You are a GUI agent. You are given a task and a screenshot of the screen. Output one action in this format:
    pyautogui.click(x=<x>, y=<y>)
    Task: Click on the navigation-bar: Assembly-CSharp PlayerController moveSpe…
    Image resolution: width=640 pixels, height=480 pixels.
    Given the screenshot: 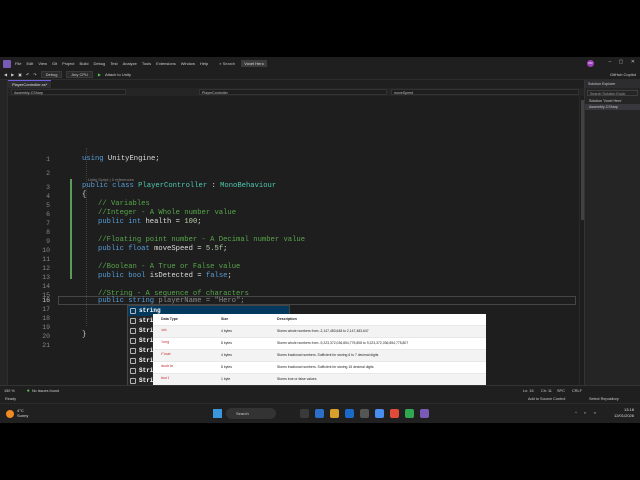 What is the action you would take?
    pyautogui.click(x=320, y=92)
    